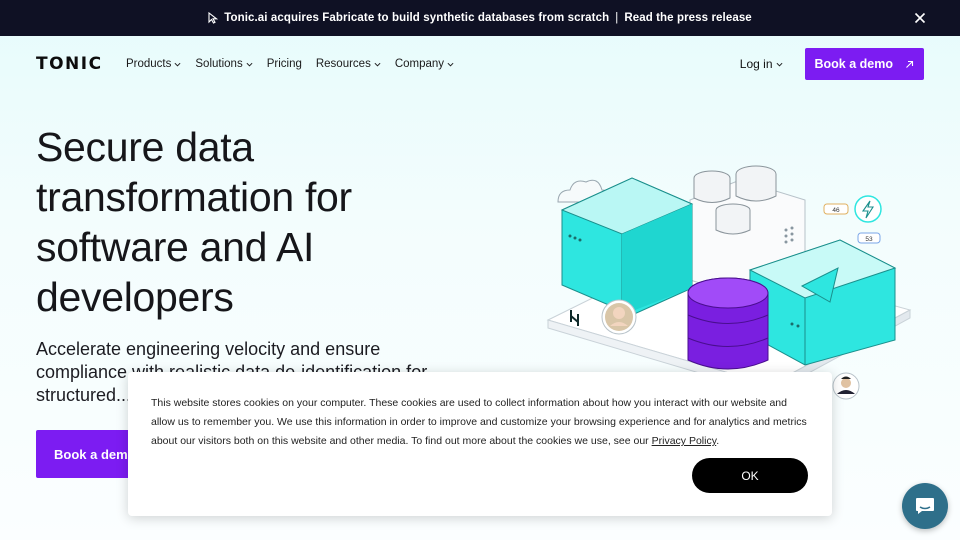  I want to click on nav-item-label: Pricing, so click(284, 64).